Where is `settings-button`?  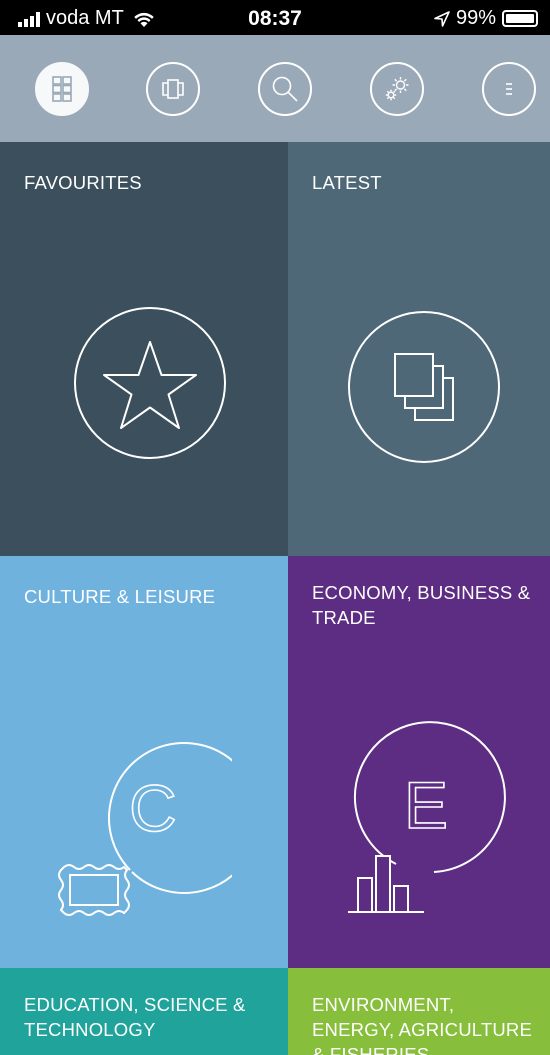
settings-button is located at coordinates (397, 89).